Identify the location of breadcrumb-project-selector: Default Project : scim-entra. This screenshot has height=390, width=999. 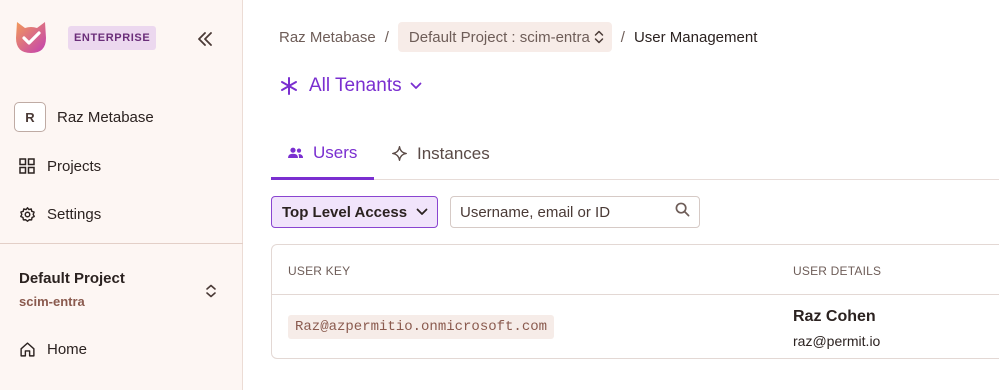
(504, 37).